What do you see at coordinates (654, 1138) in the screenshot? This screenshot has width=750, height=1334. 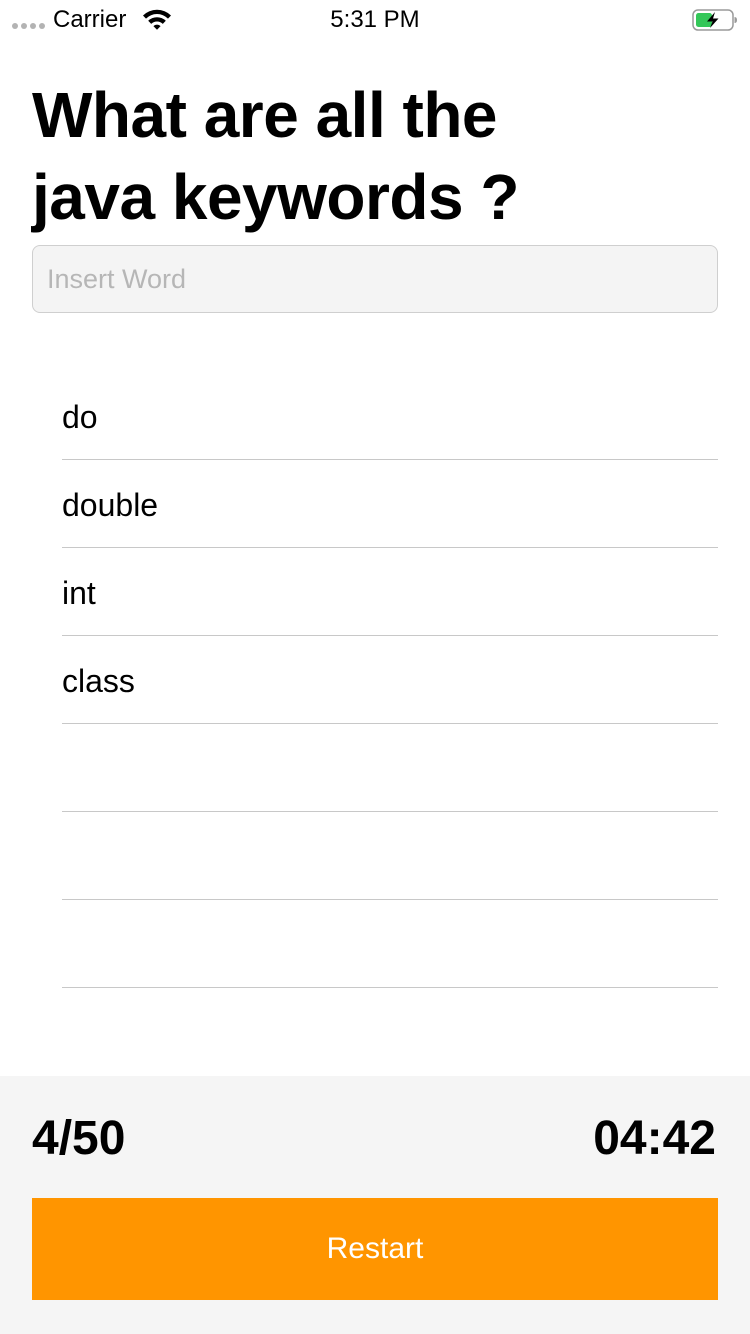 I see `countdown-timer: 04:42` at bounding box center [654, 1138].